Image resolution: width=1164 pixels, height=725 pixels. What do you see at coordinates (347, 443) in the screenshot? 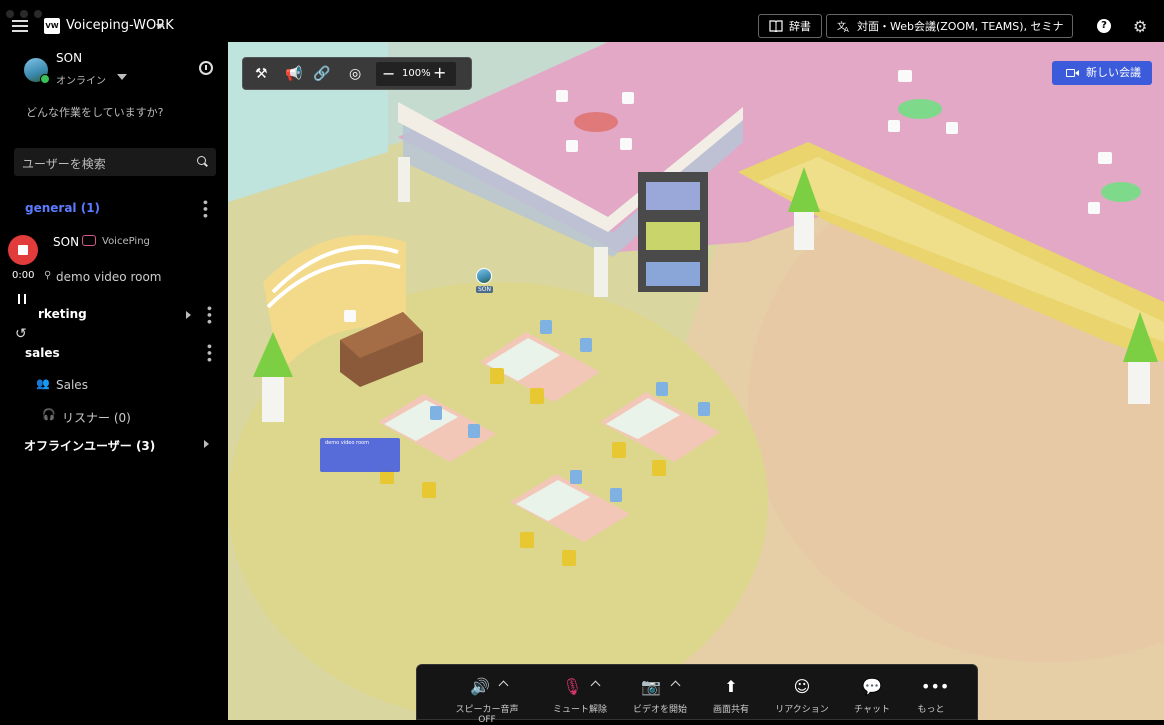
I see `video-room-card-title: demo video room` at bounding box center [347, 443].